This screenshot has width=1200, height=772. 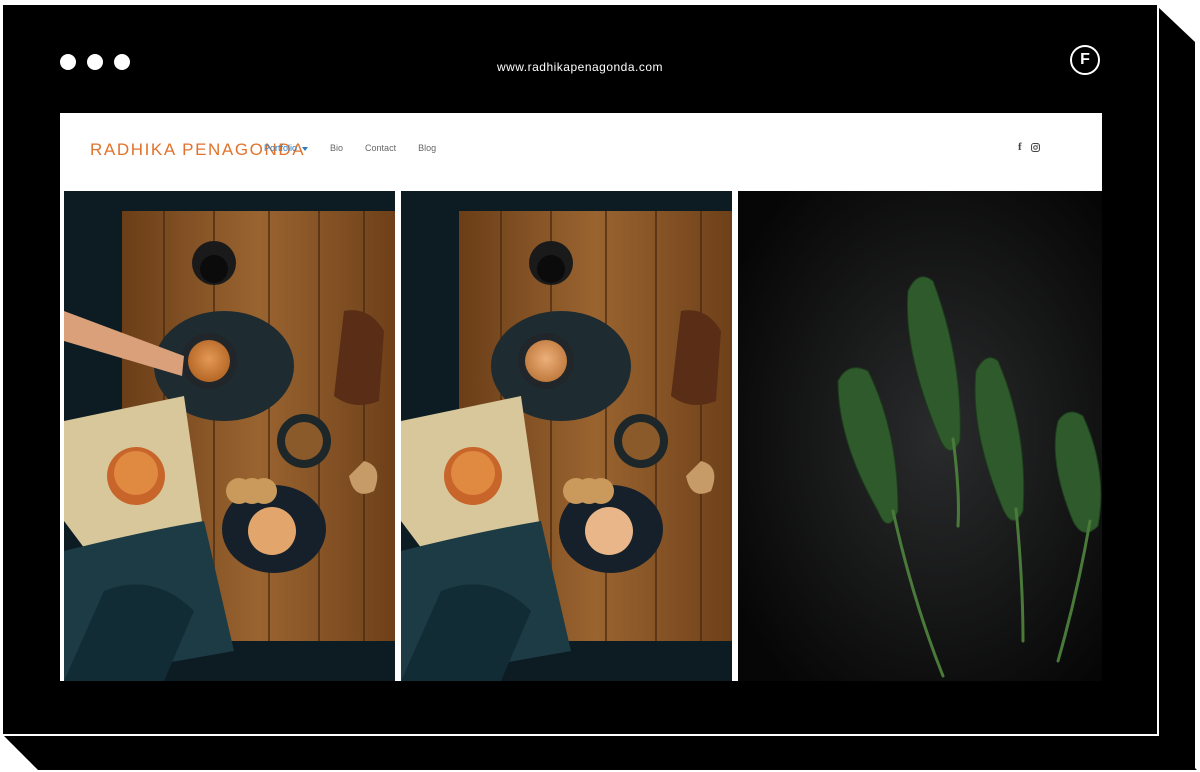 I want to click on chevron-down-icon, so click(x=305, y=148).